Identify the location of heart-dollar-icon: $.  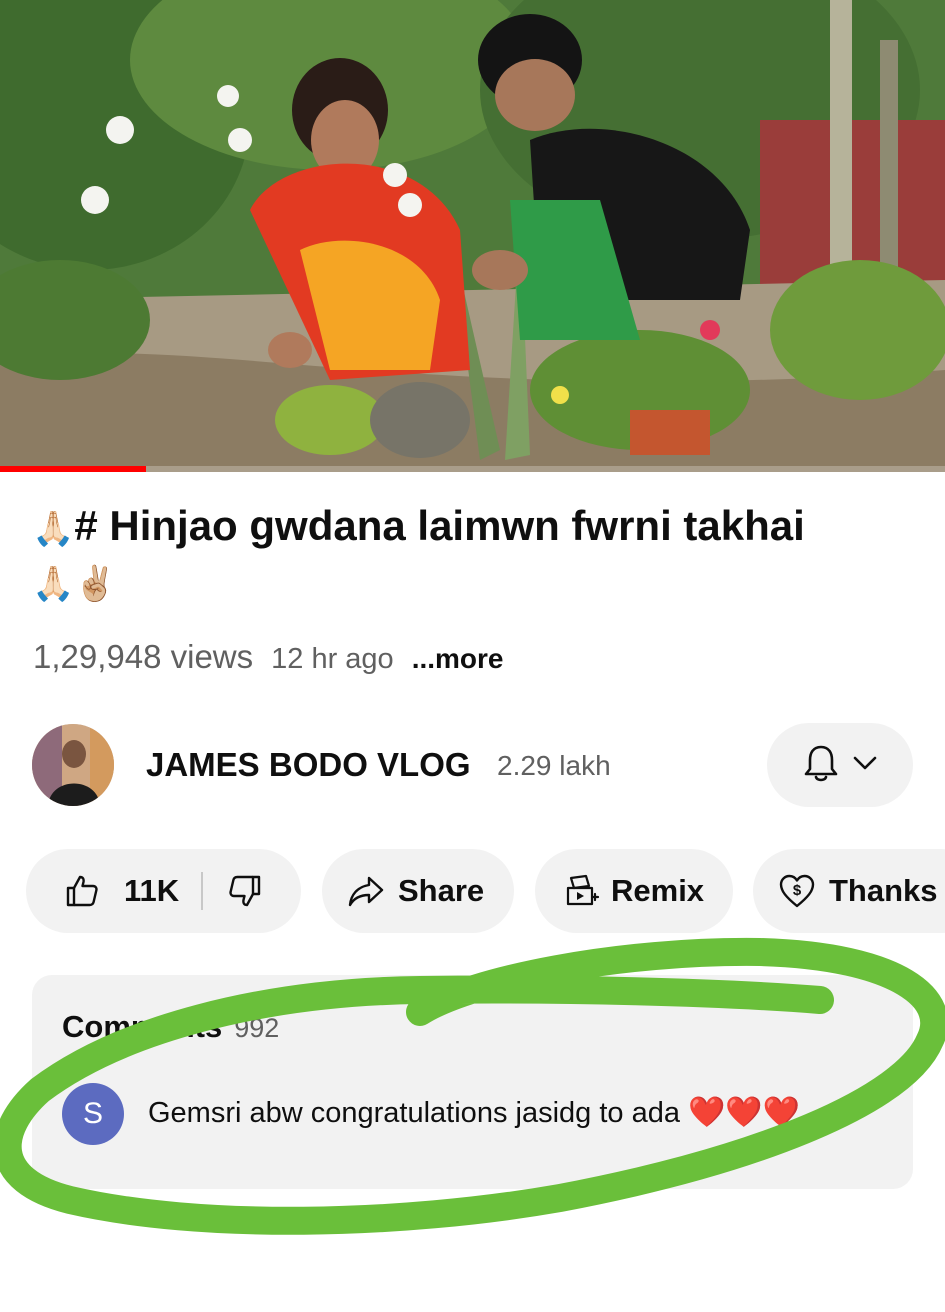
(797, 891).